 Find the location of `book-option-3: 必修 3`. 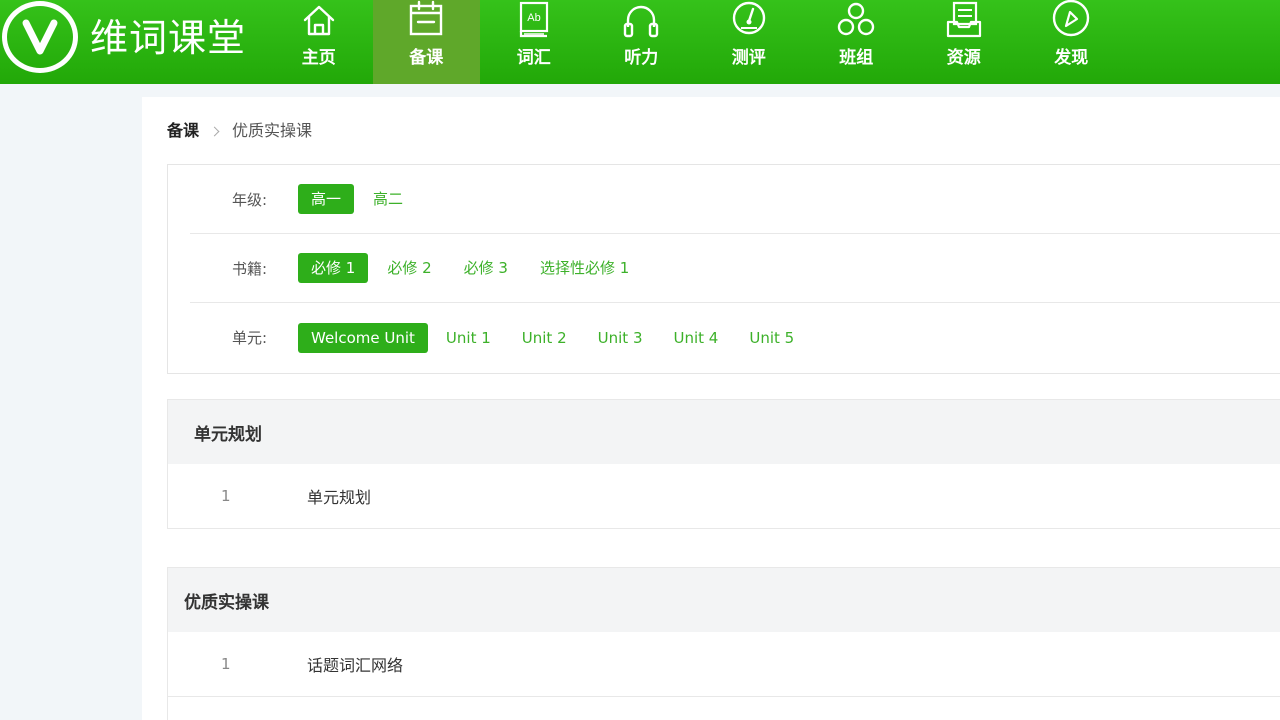

book-option-3: 必修 3 is located at coordinates (486, 268).